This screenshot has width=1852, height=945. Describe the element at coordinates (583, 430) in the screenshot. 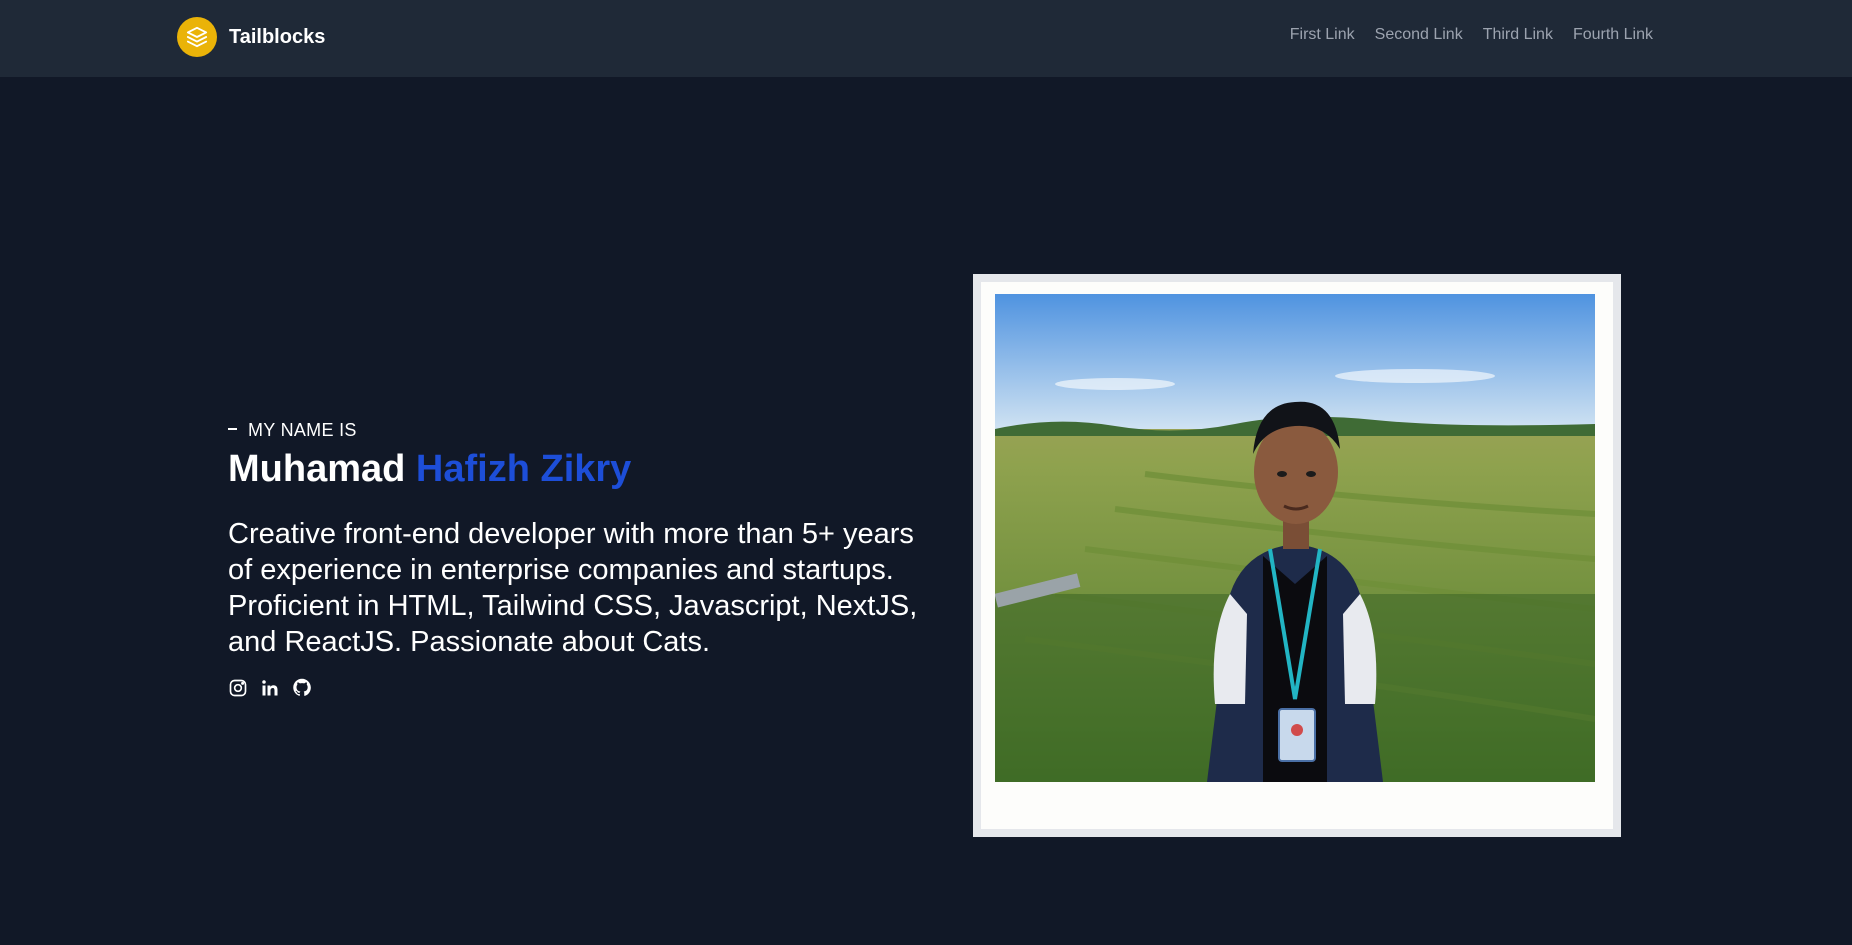

I see `eyebrow: MY NAME IS` at that location.